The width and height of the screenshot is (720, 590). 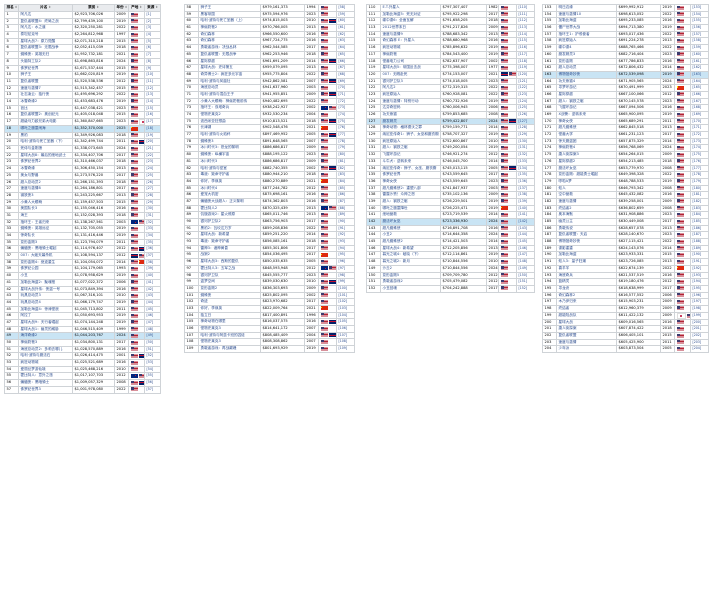 What do you see at coordinates (31, 182) in the screenshot?
I see `film-title-link: 超人总动员2` at bounding box center [31, 182].